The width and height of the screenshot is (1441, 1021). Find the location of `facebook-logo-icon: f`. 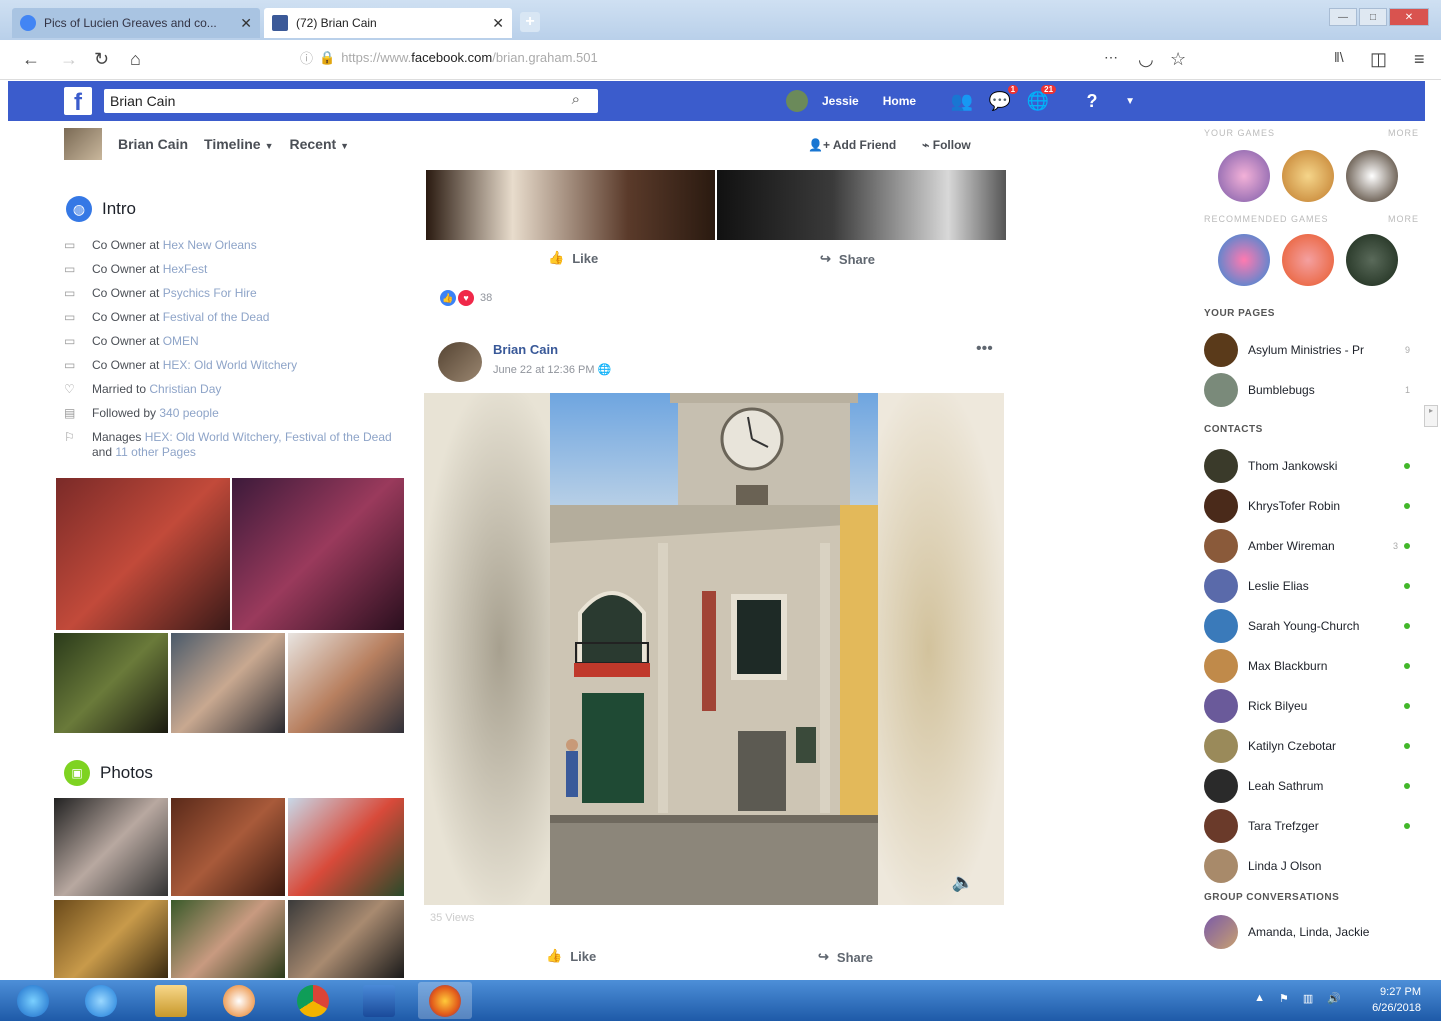

facebook-logo-icon: f is located at coordinates (78, 101).